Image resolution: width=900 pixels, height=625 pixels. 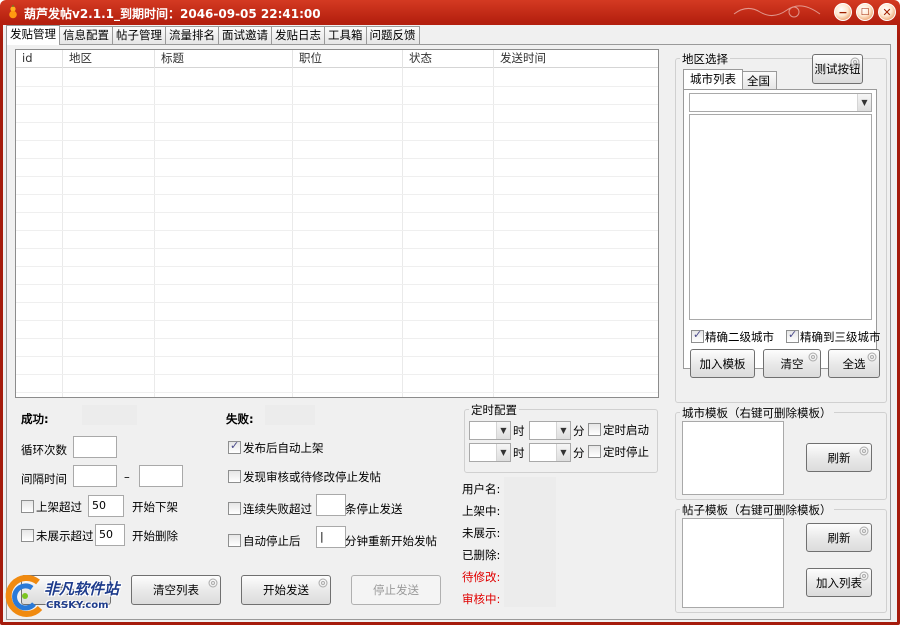 I want to click on tab-traffic-rank: 流量排名, so click(x=192, y=35).